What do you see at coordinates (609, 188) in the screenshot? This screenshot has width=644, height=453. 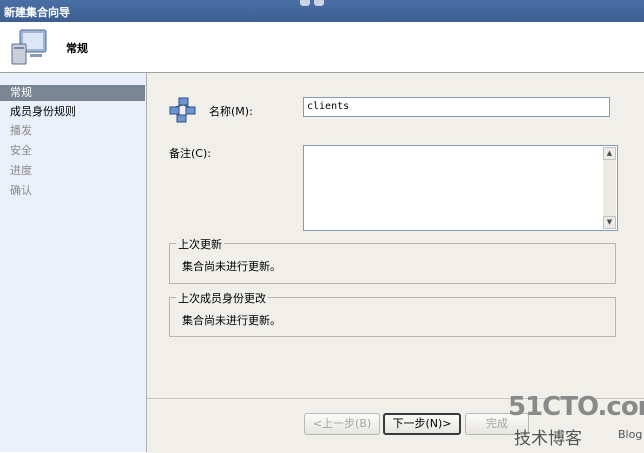 I see `comment-scrollbar: ▲ ▼` at bounding box center [609, 188].